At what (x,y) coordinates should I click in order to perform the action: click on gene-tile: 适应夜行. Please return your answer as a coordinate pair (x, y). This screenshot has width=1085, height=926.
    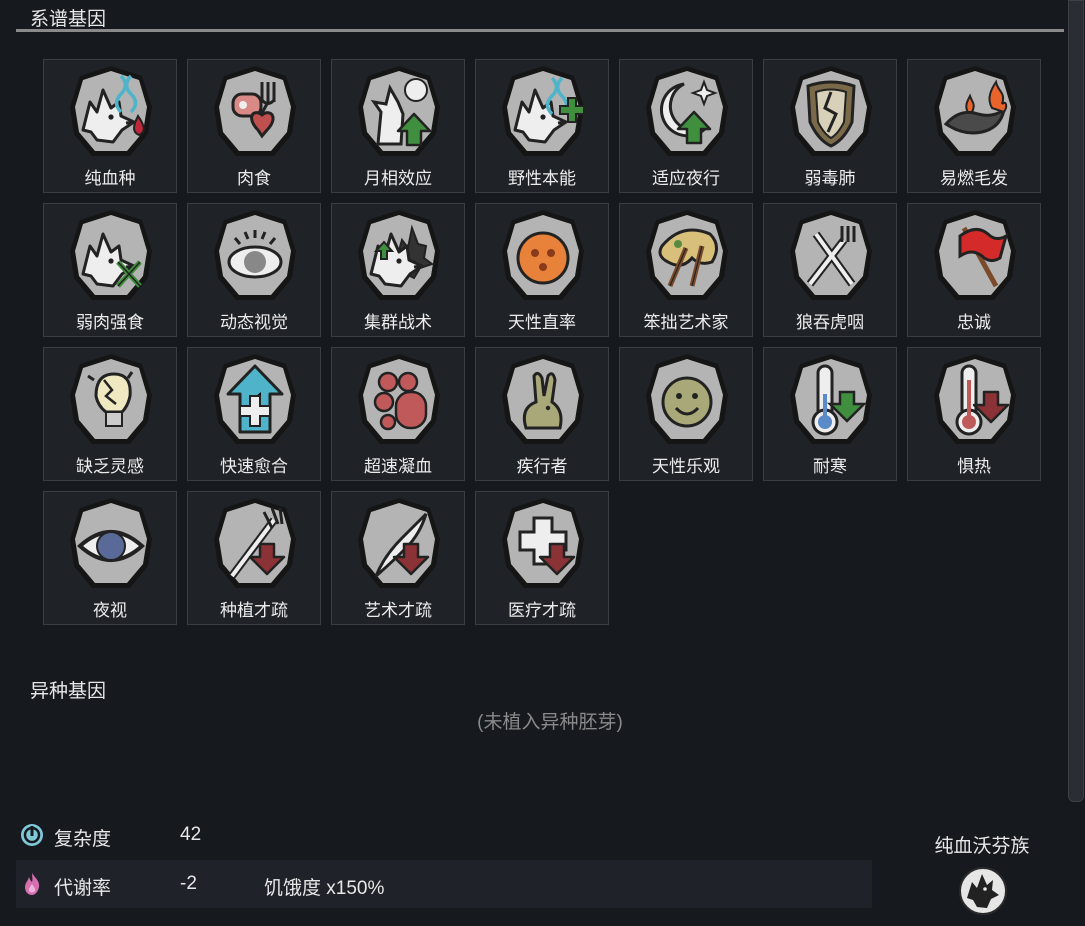
    Looking at the image, I should click on (686, 126).